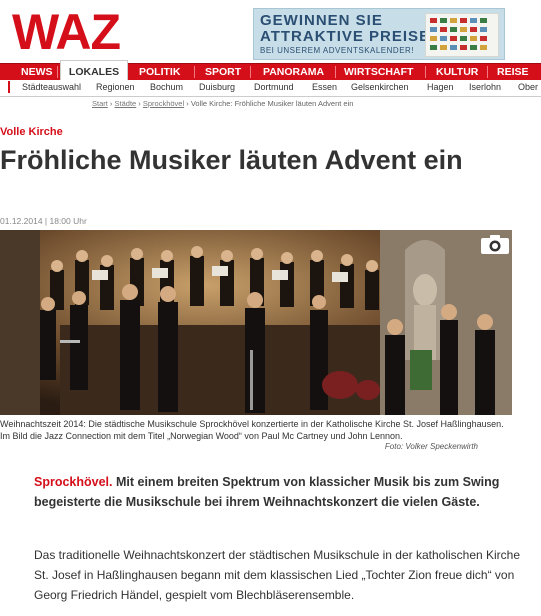 The height and width of the screenshot is (616, 541). I want to click on article-time: 18:00 Uhr, so click(68, 221).